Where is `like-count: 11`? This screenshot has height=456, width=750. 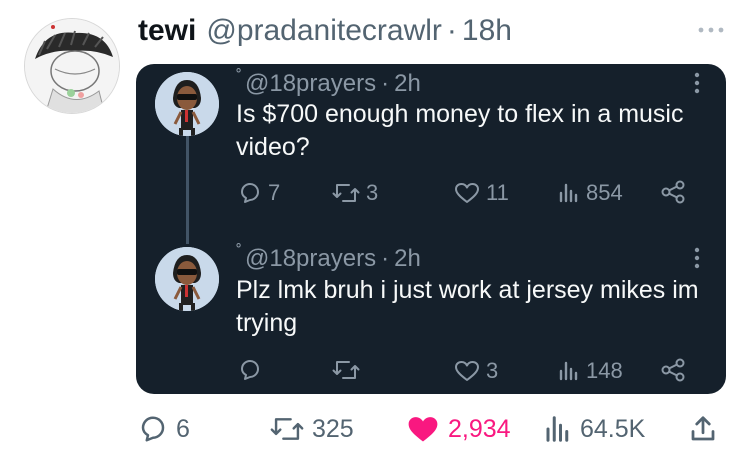
like-count: 11 is located at coordinates (497, 192).